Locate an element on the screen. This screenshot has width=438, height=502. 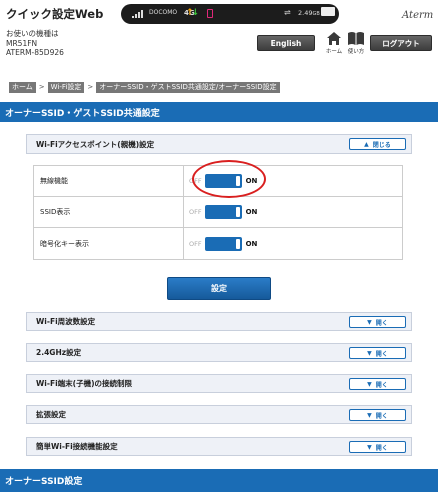
accordion-connection-limit: Wi-Fi端末(子機)の接続制限 ▼ 開く is located at coordinates (219, 383).